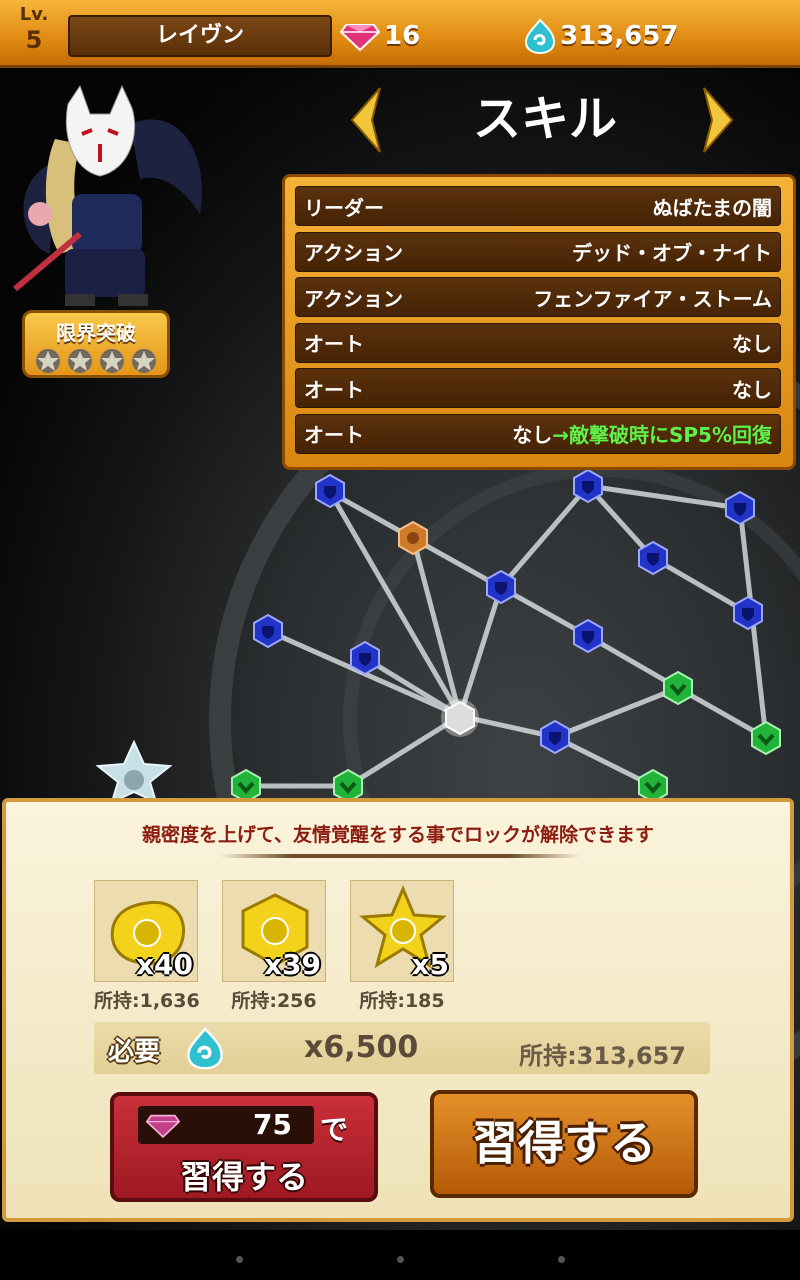  I want to click on material-item: x39 所持:256, so click(274, 946).